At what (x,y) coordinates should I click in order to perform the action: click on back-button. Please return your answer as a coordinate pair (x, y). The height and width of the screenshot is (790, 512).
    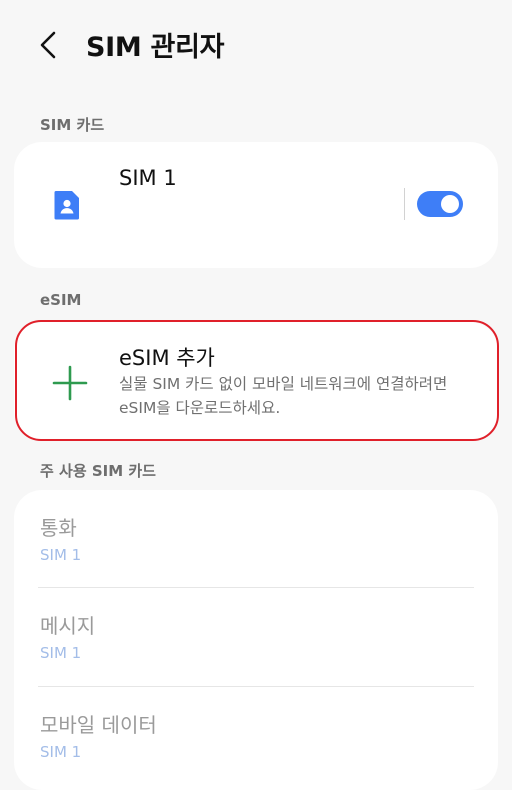
    Looking at the image, I should click on (48, 45).